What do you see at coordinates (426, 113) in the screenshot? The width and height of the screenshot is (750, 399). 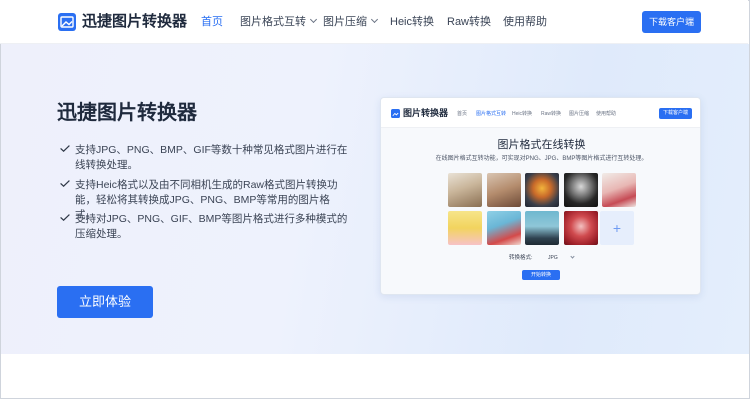 I see `preview-logo-text: 图片转换器` at bounding box center [426, 113].